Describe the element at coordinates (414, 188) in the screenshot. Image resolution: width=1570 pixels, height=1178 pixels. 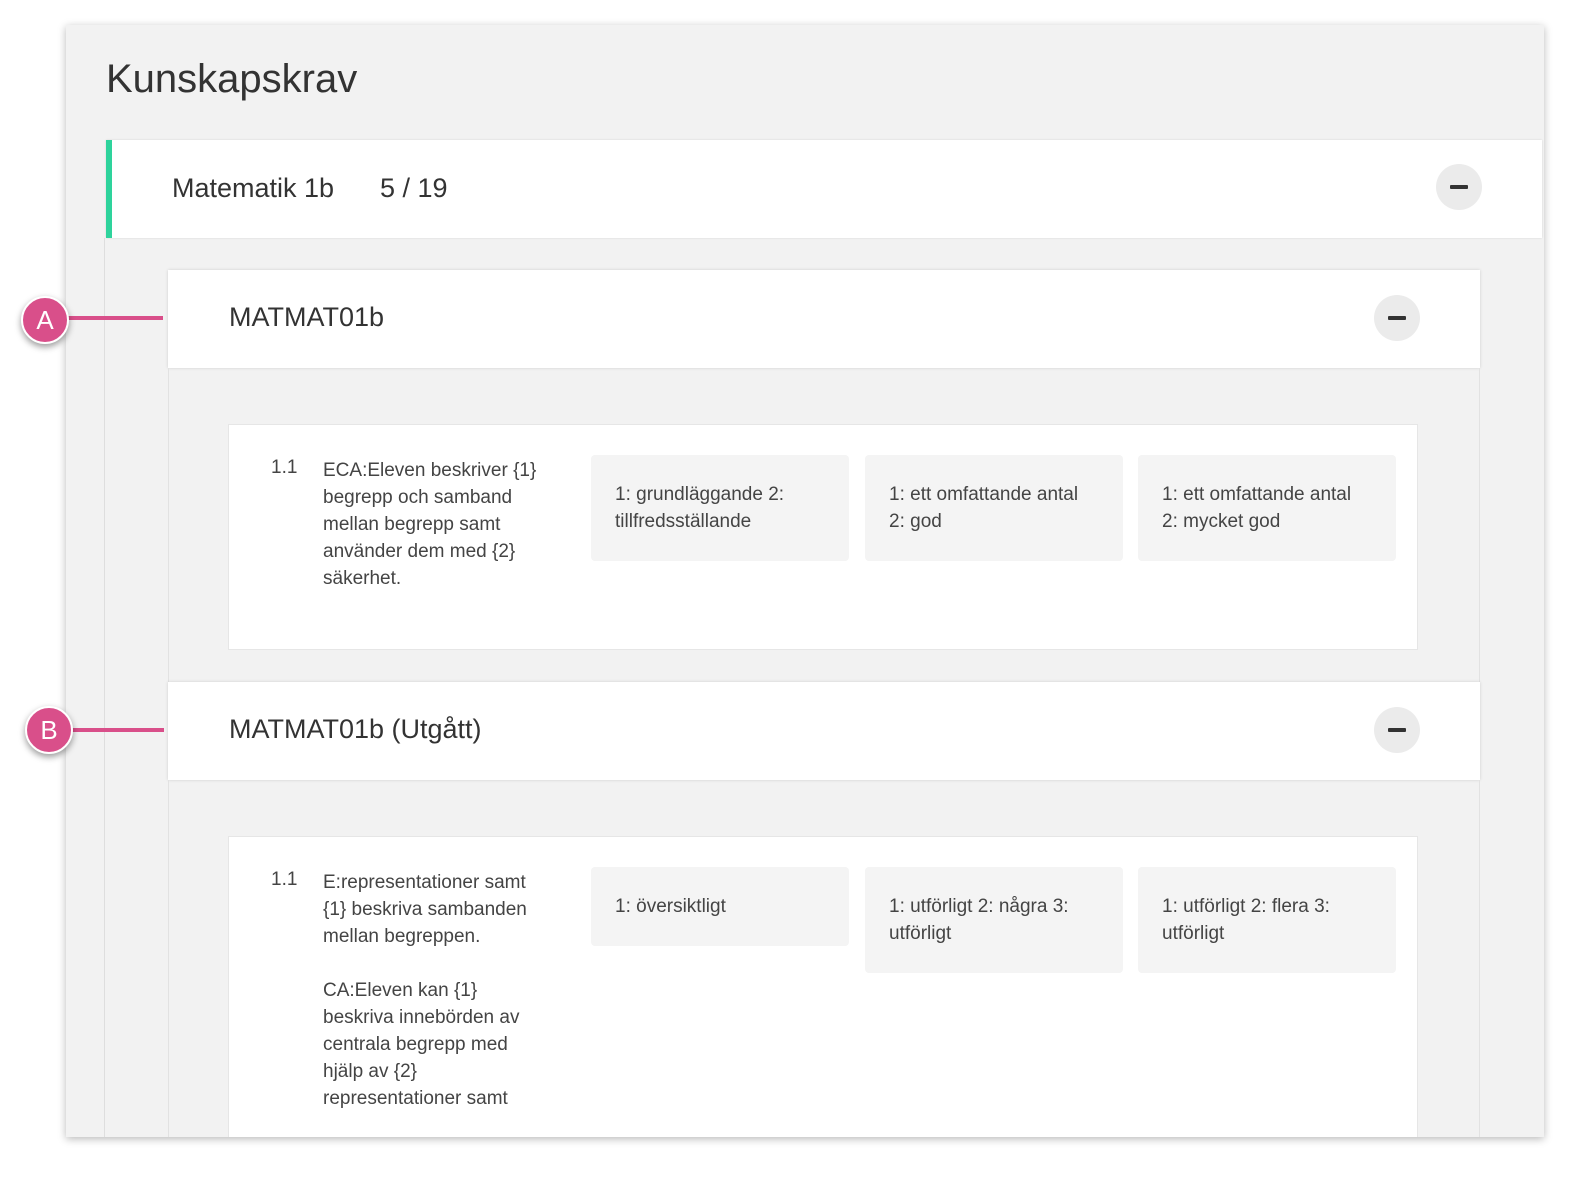
I see `course-progress: 5 / 19` at that location.